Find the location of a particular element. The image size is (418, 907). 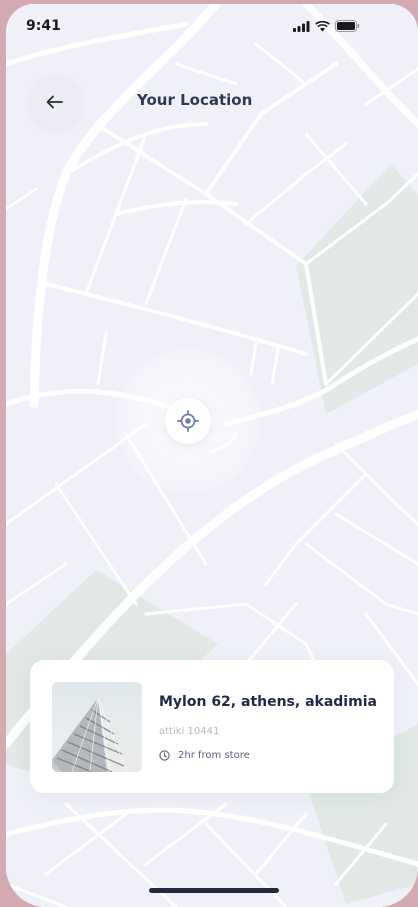

current-location-marker is located at coordinates (188, 421).